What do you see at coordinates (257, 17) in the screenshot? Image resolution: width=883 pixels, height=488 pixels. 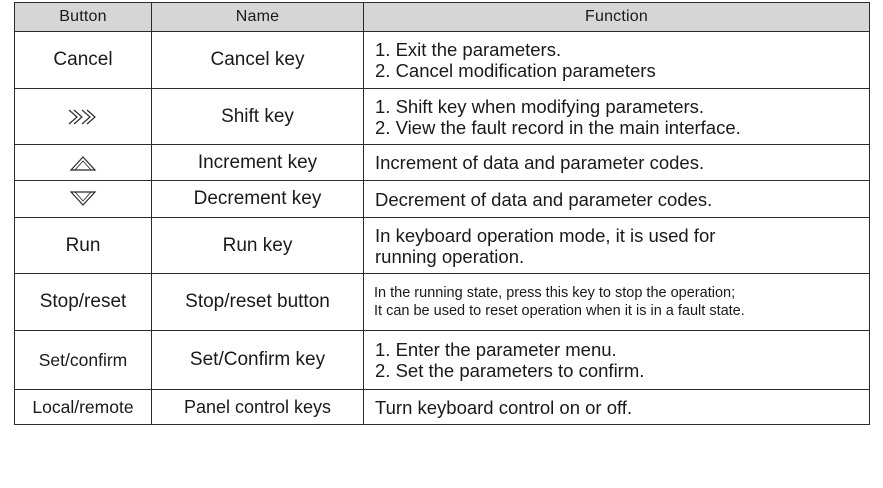 I see `header-name: Name` at bounding box center [257, 17].